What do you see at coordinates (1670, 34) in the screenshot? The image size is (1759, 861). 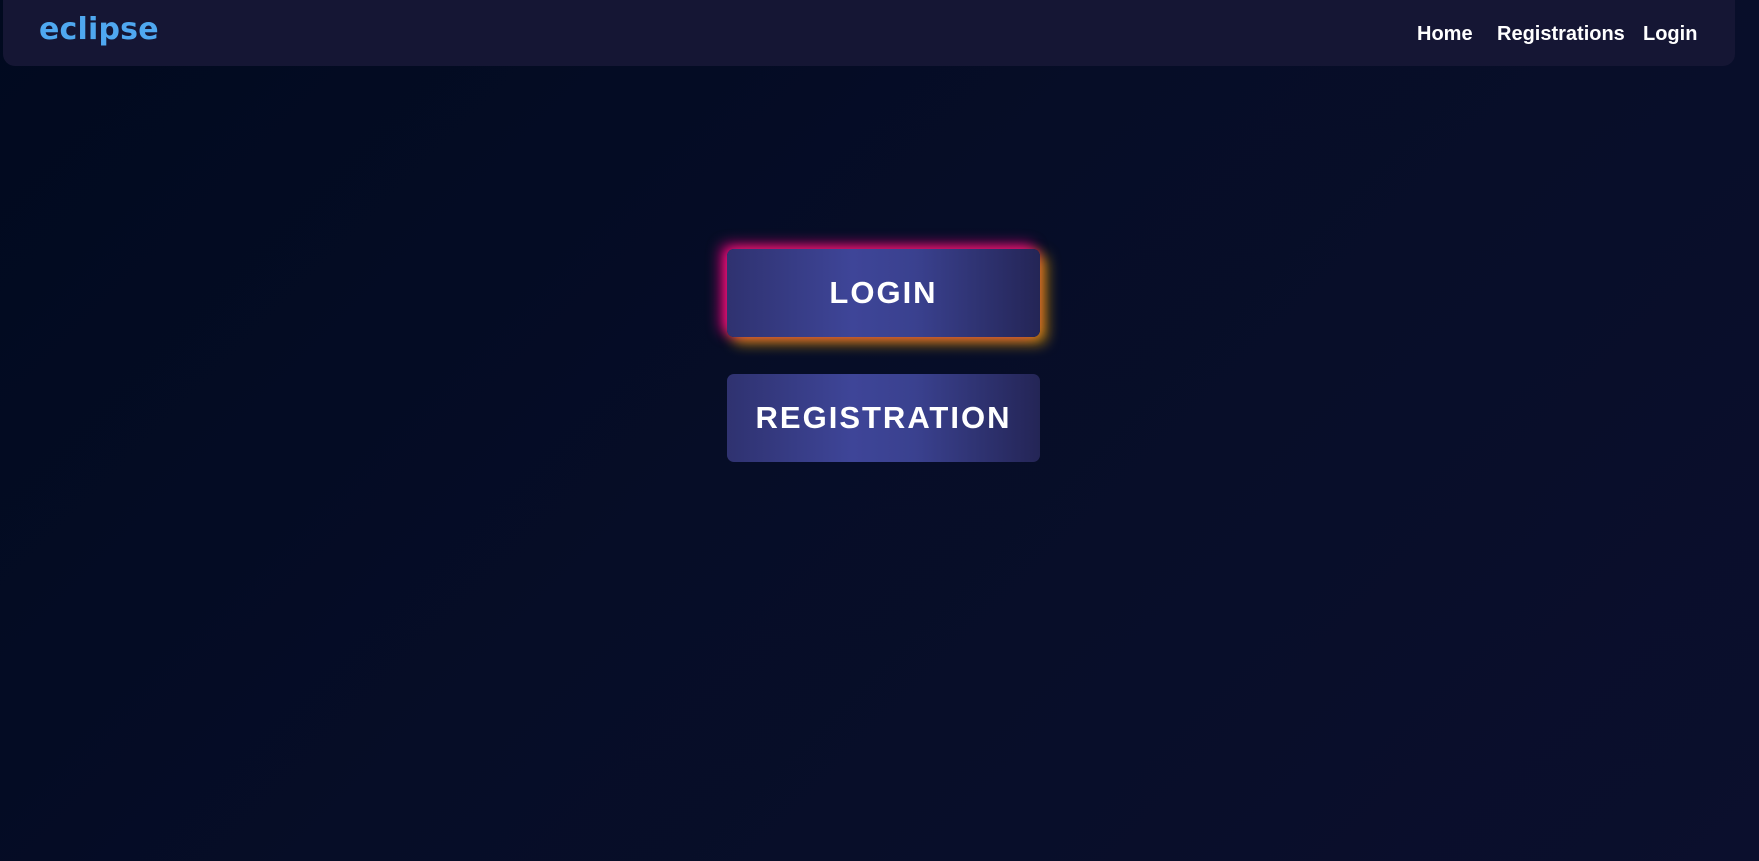 I see `nav-link-login: Login` at bounding box center [1670, 34].